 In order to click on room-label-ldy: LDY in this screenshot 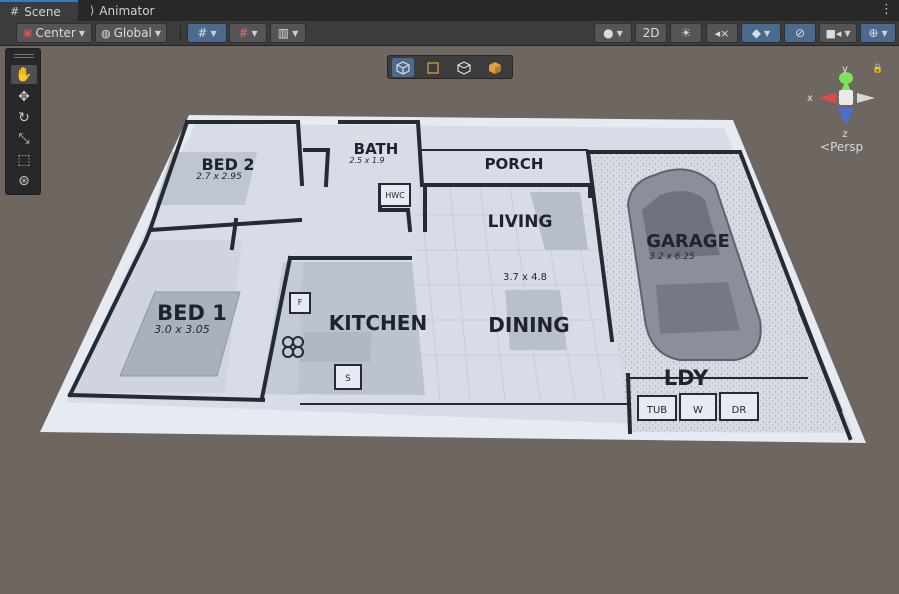, I will do `click(686, 378)`.